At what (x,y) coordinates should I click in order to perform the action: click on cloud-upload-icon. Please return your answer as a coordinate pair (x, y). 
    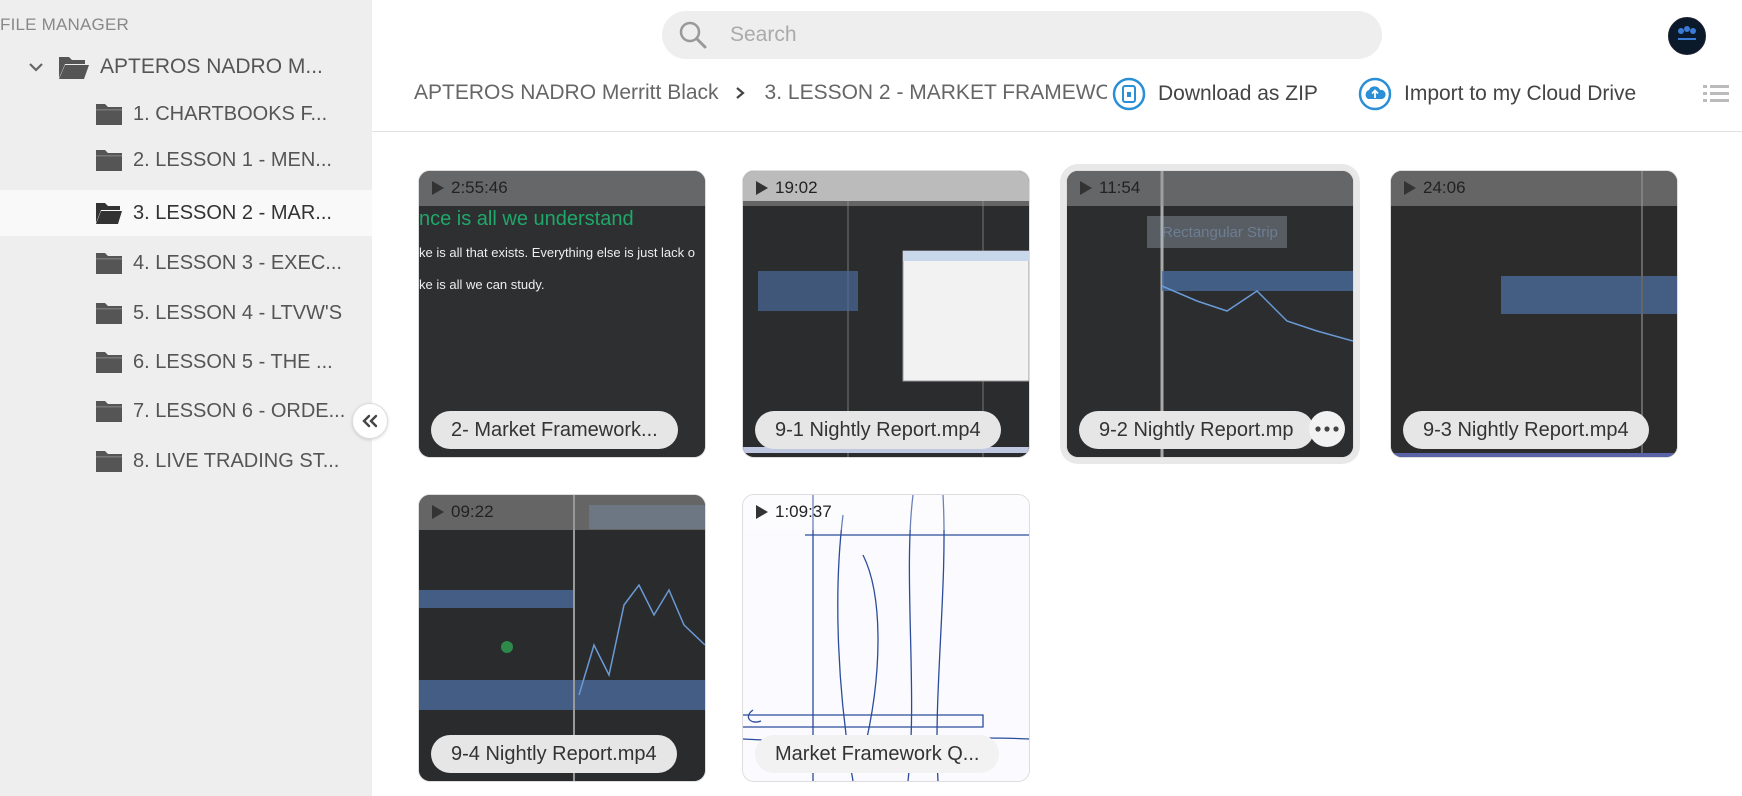
    Looking at the image, I should click on (1375, 94).